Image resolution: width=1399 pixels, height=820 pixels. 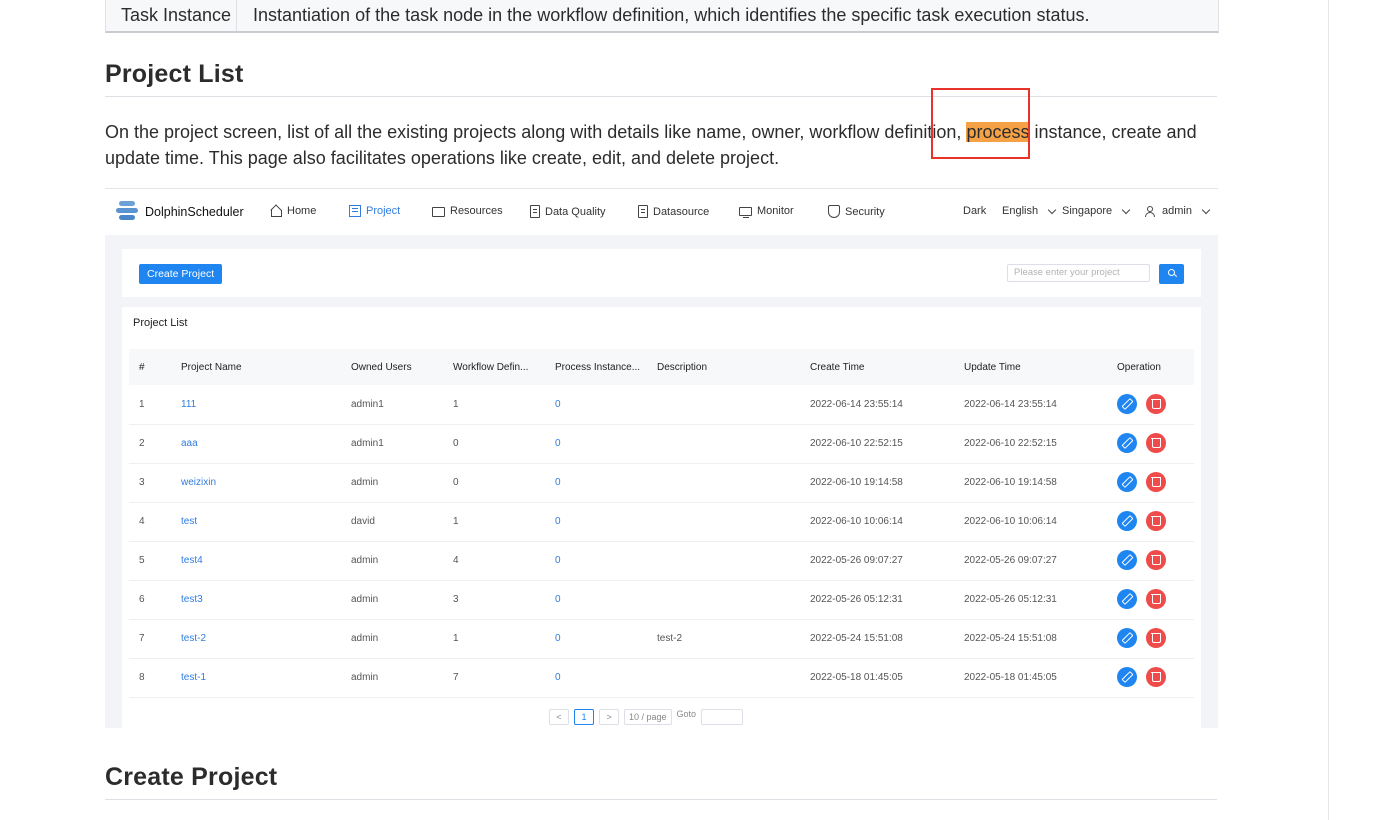 What do you see at coordinates (1020, 211) in the screenshot?
I see `language-label: English` at bounding box center [1020, 211].